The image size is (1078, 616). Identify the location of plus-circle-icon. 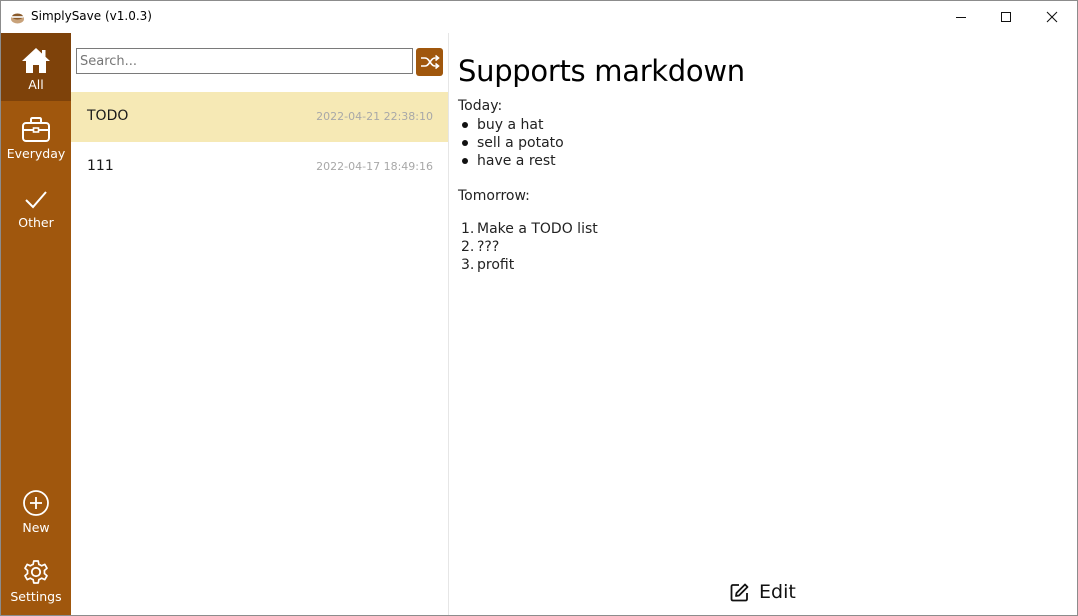
(36, 503).